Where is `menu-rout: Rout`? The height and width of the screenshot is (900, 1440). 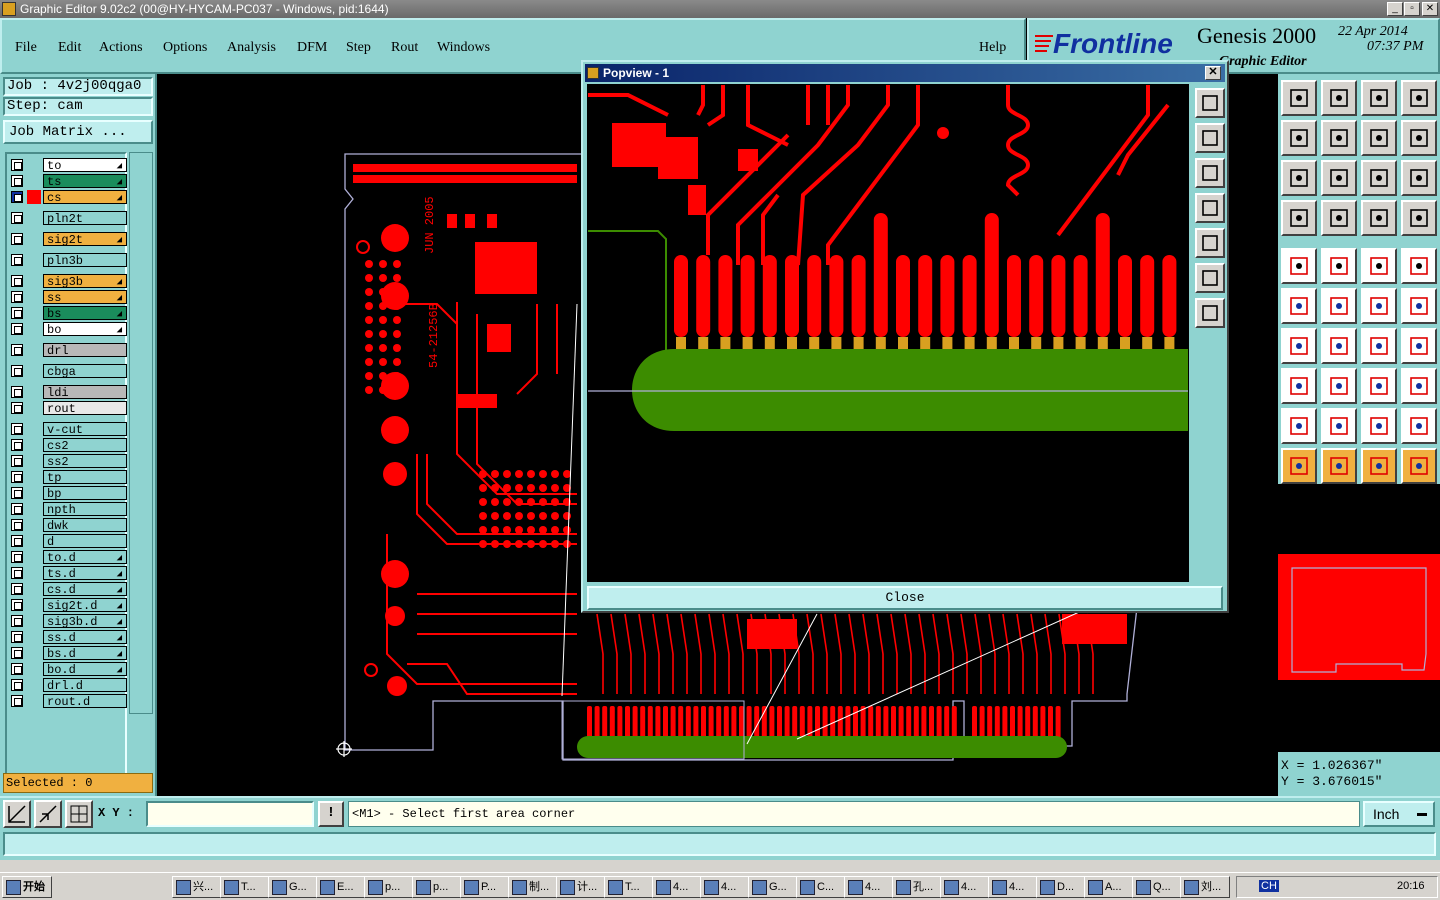
menu-rout: Rout is located at coordinates (404, 48).